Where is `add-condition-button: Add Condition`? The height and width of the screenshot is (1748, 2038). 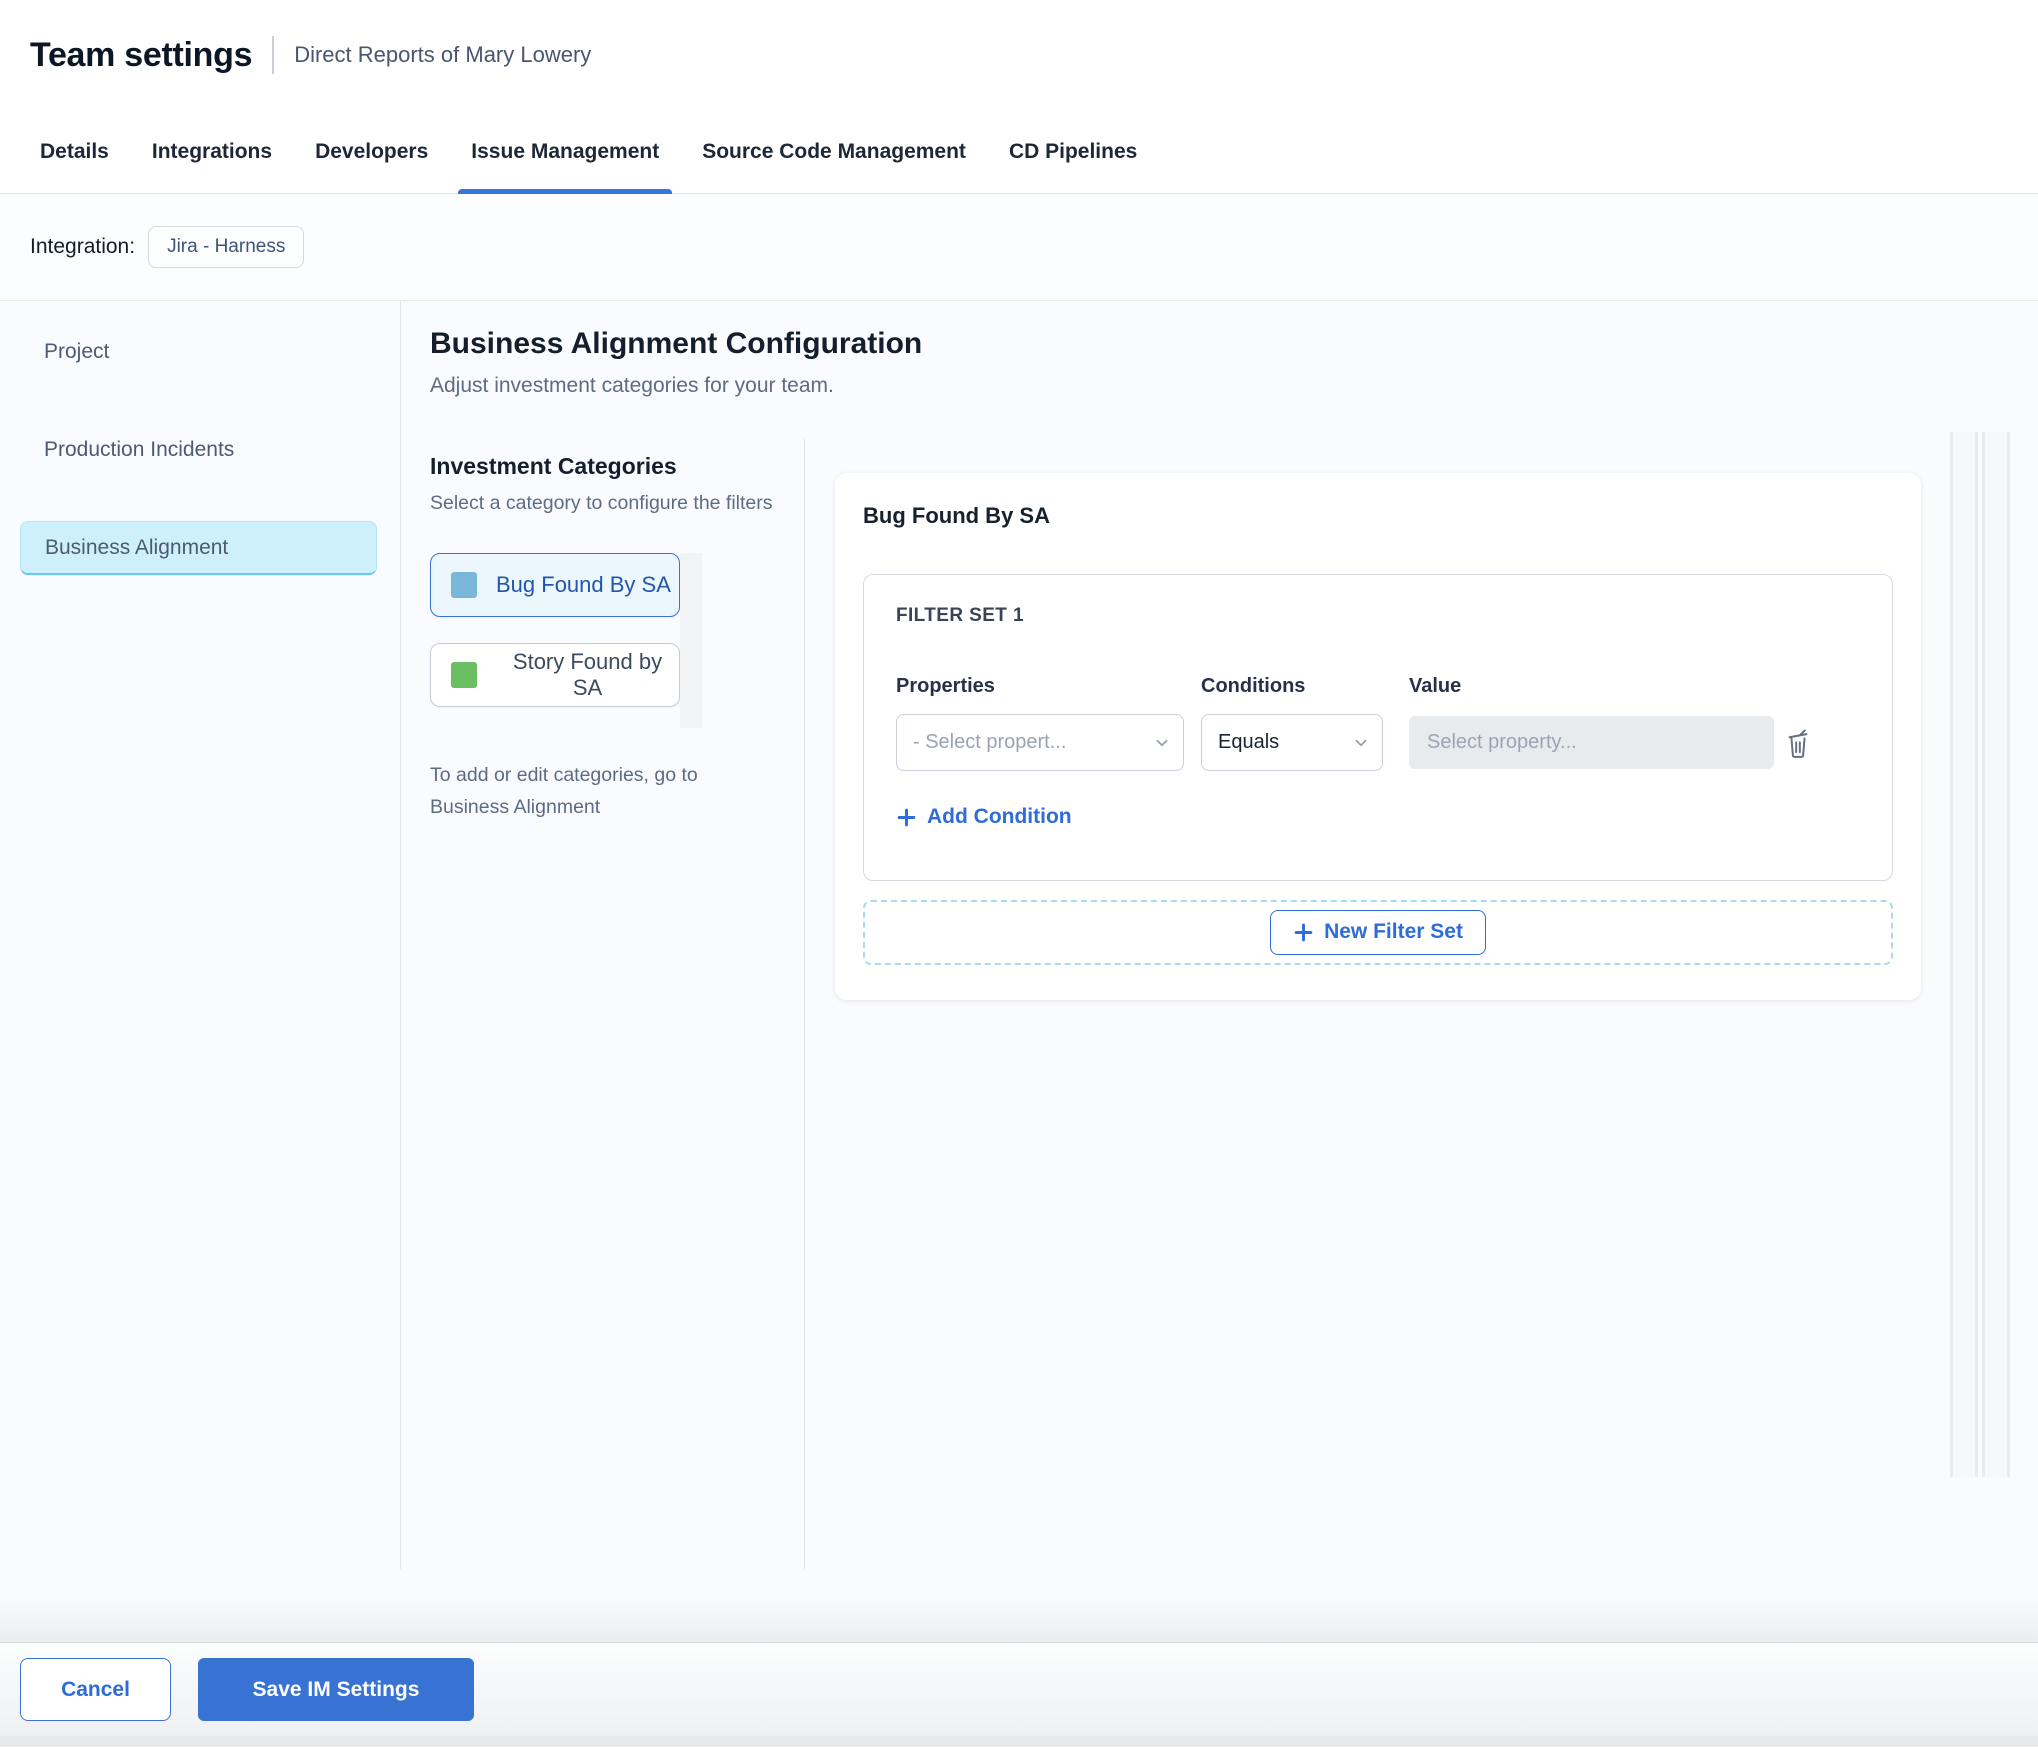
add-condition-button: Add Condition is located at coordinates (984, 817).